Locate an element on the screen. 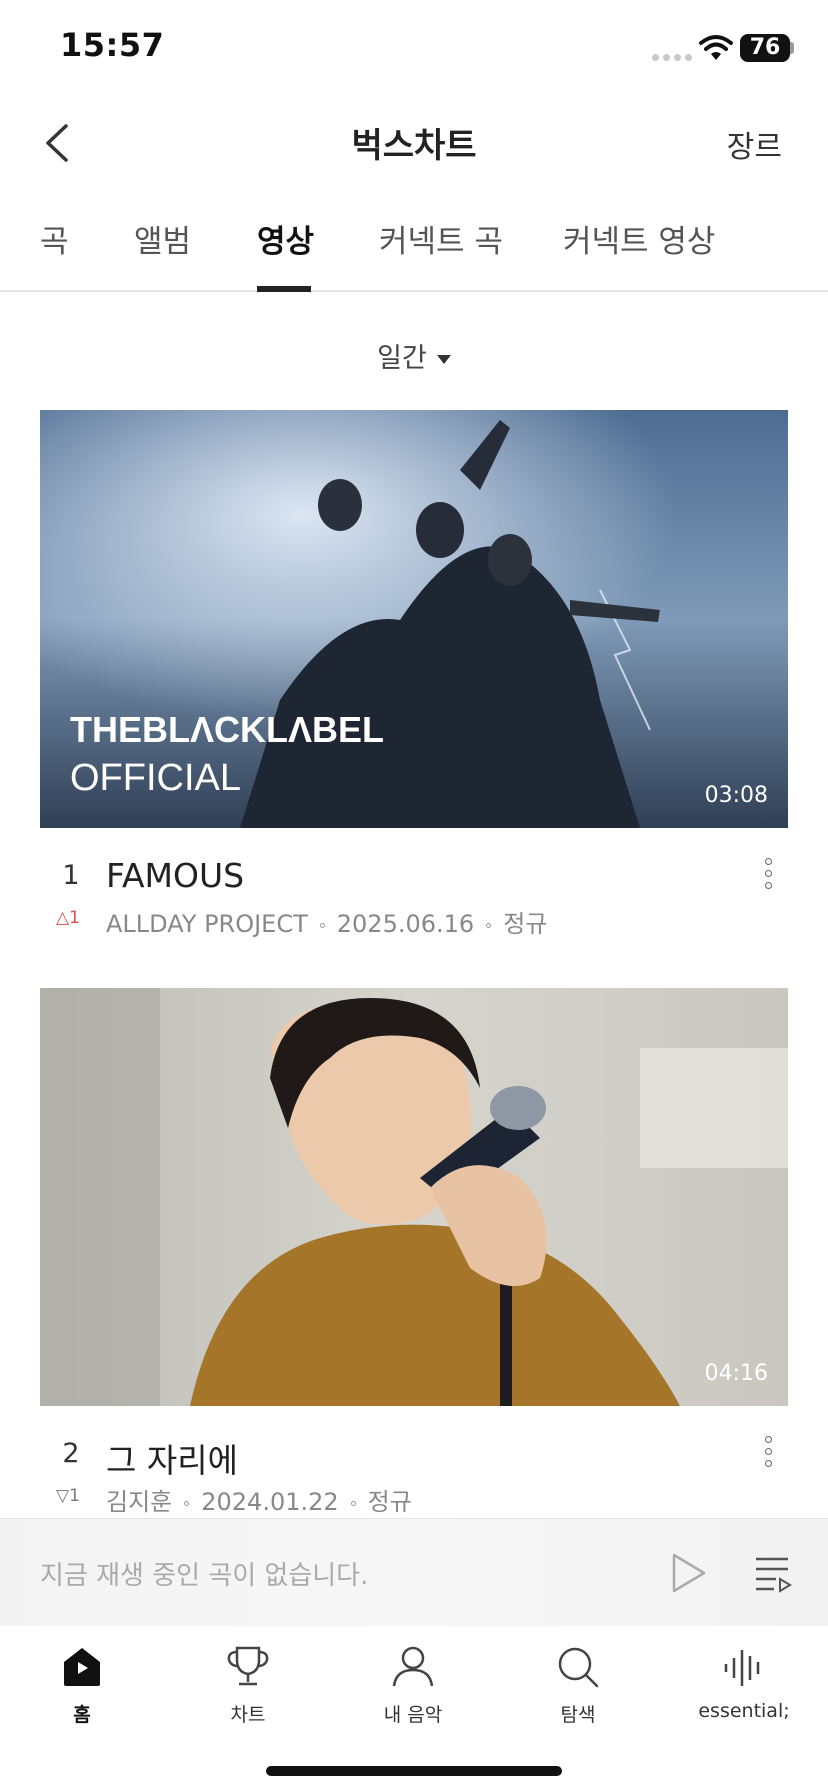  nav-label: 탐색 is located at coordinates (578, 1715).